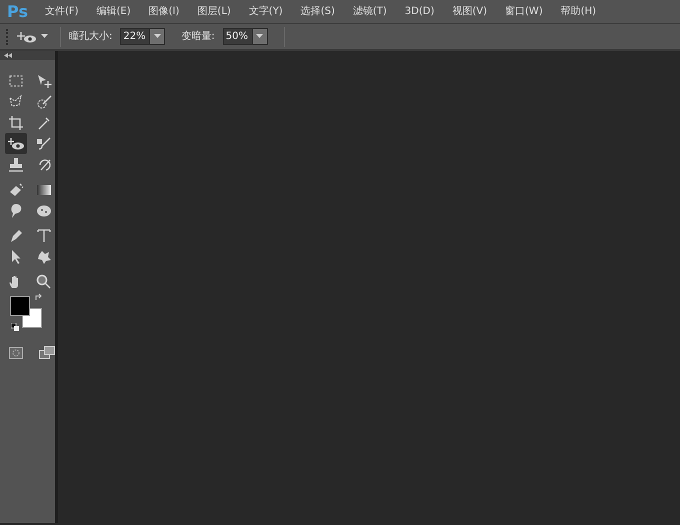 The height and width of the screenshot is (525, 680). I want to click on menu-item: 视图(V), so click(469, 11).